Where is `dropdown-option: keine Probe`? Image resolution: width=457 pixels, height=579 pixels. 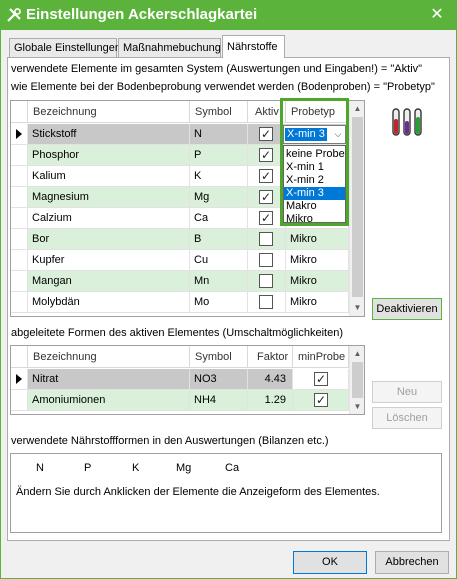
dropdown-option: keine Probe is located at coordinates (314, 154).